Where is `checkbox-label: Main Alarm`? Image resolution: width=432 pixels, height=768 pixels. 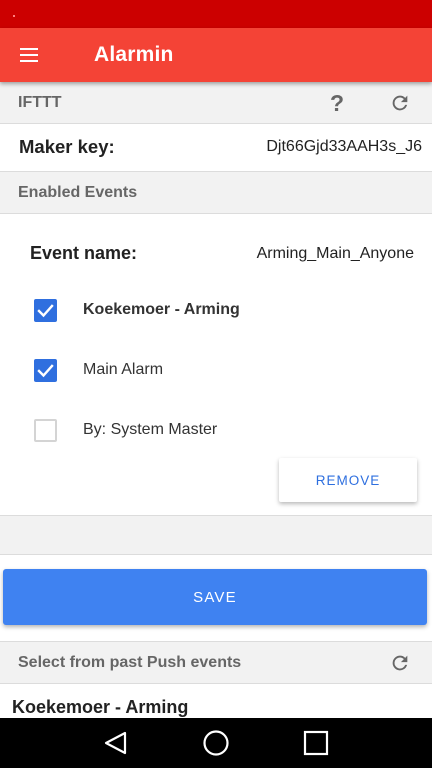 checkbox-label: Main Alarm is located at coordinates (123, 369).